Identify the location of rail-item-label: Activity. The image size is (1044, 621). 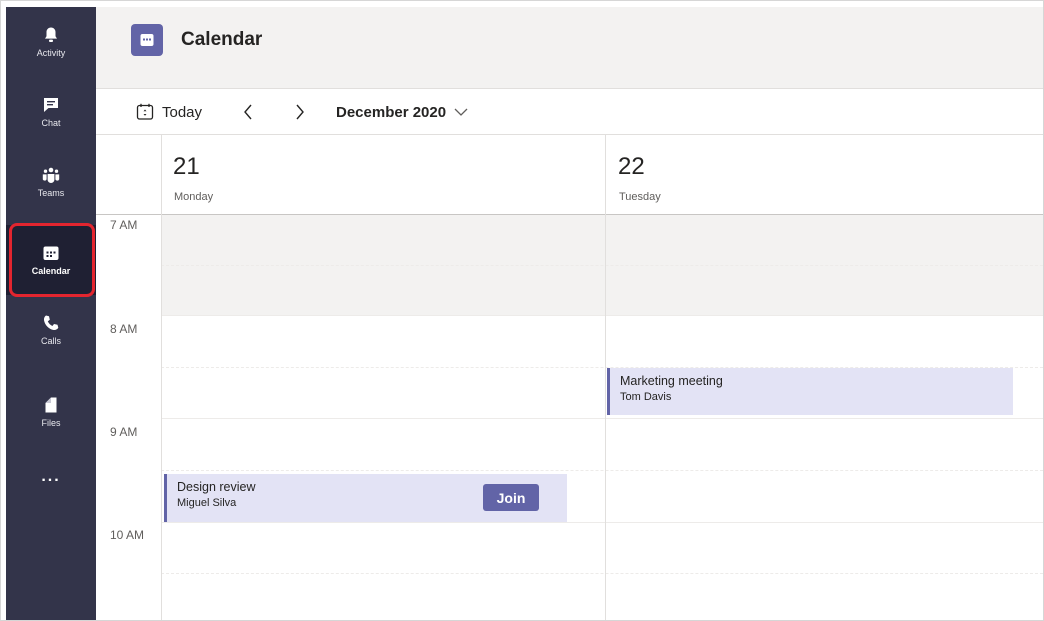
(51, 53).